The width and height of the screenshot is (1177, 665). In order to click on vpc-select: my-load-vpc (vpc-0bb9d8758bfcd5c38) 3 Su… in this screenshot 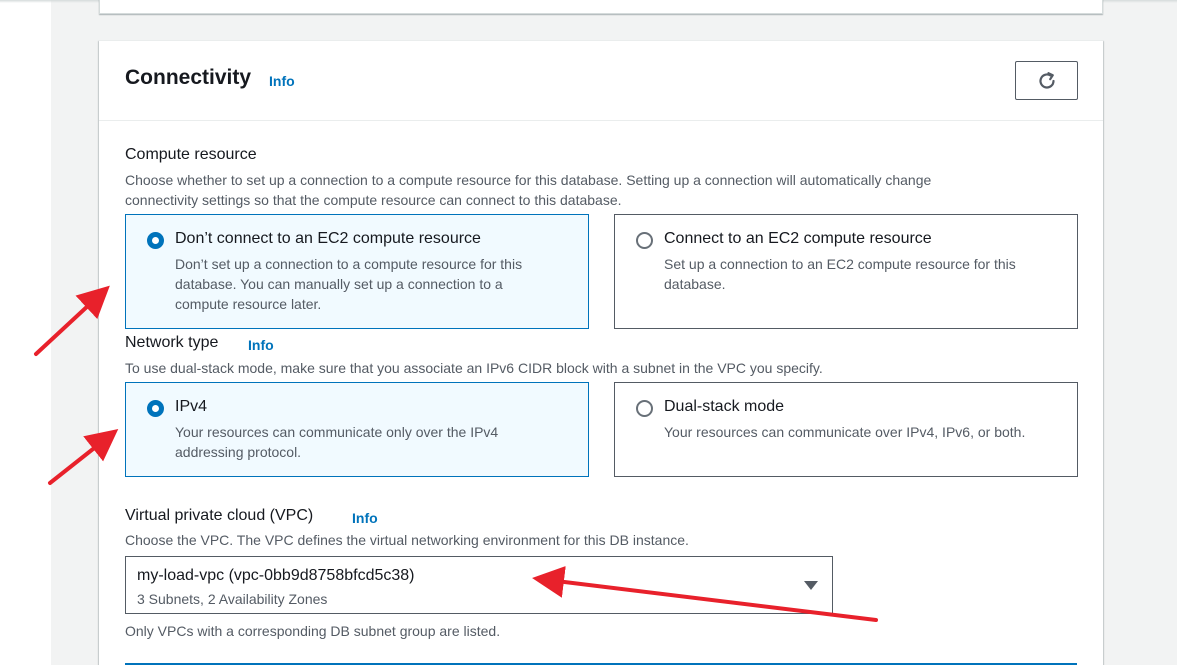, I will do `click(479, 585)`.